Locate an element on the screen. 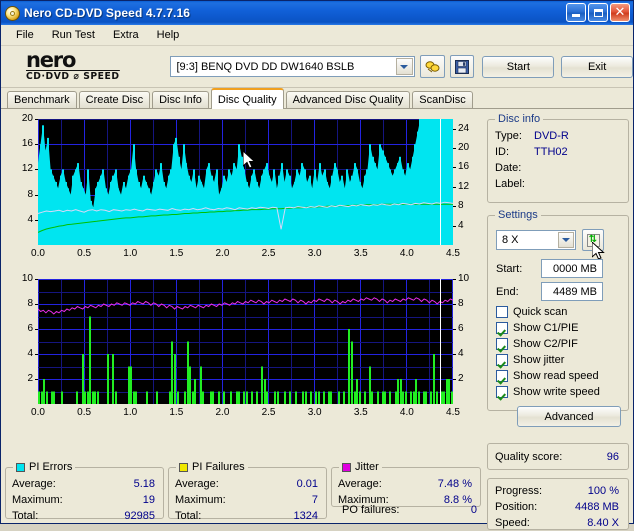 The height and width of the screenshot is (531, 634). pi-failures-legend-label: PI Failures is located at coordinates (218, 467).